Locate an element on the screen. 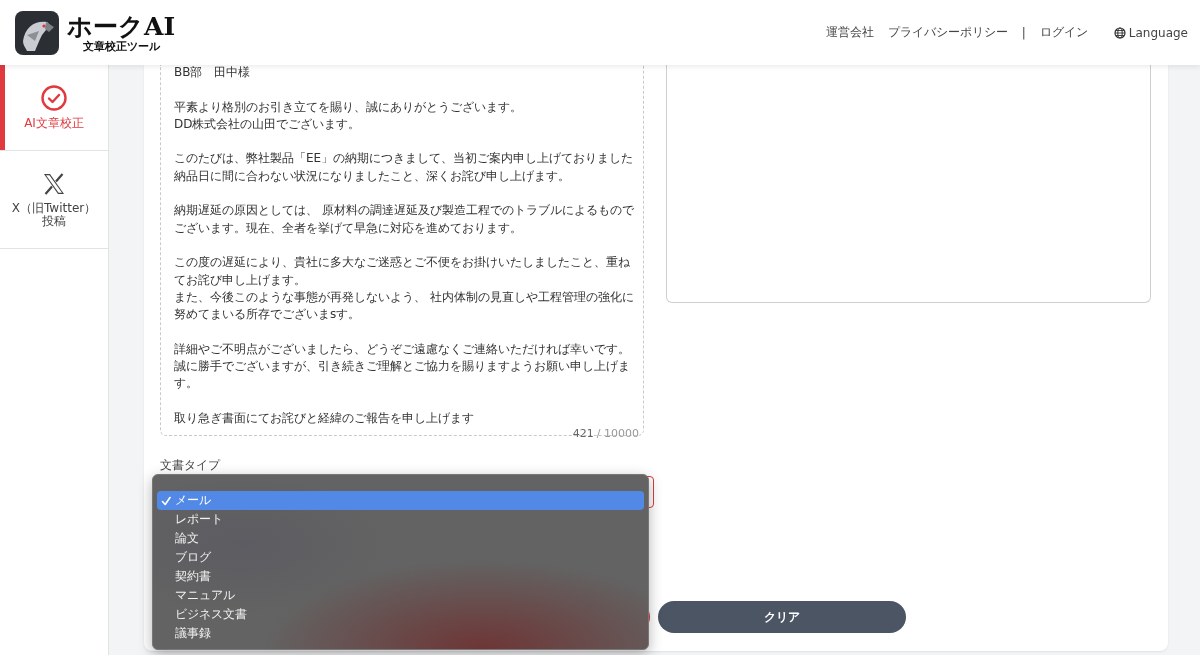 This screenshot has height=655, width=1200. letter-line: 平素より格別のお引き立てを賜り、誠にありがとうございます。 is located at coordinates (348, 107).